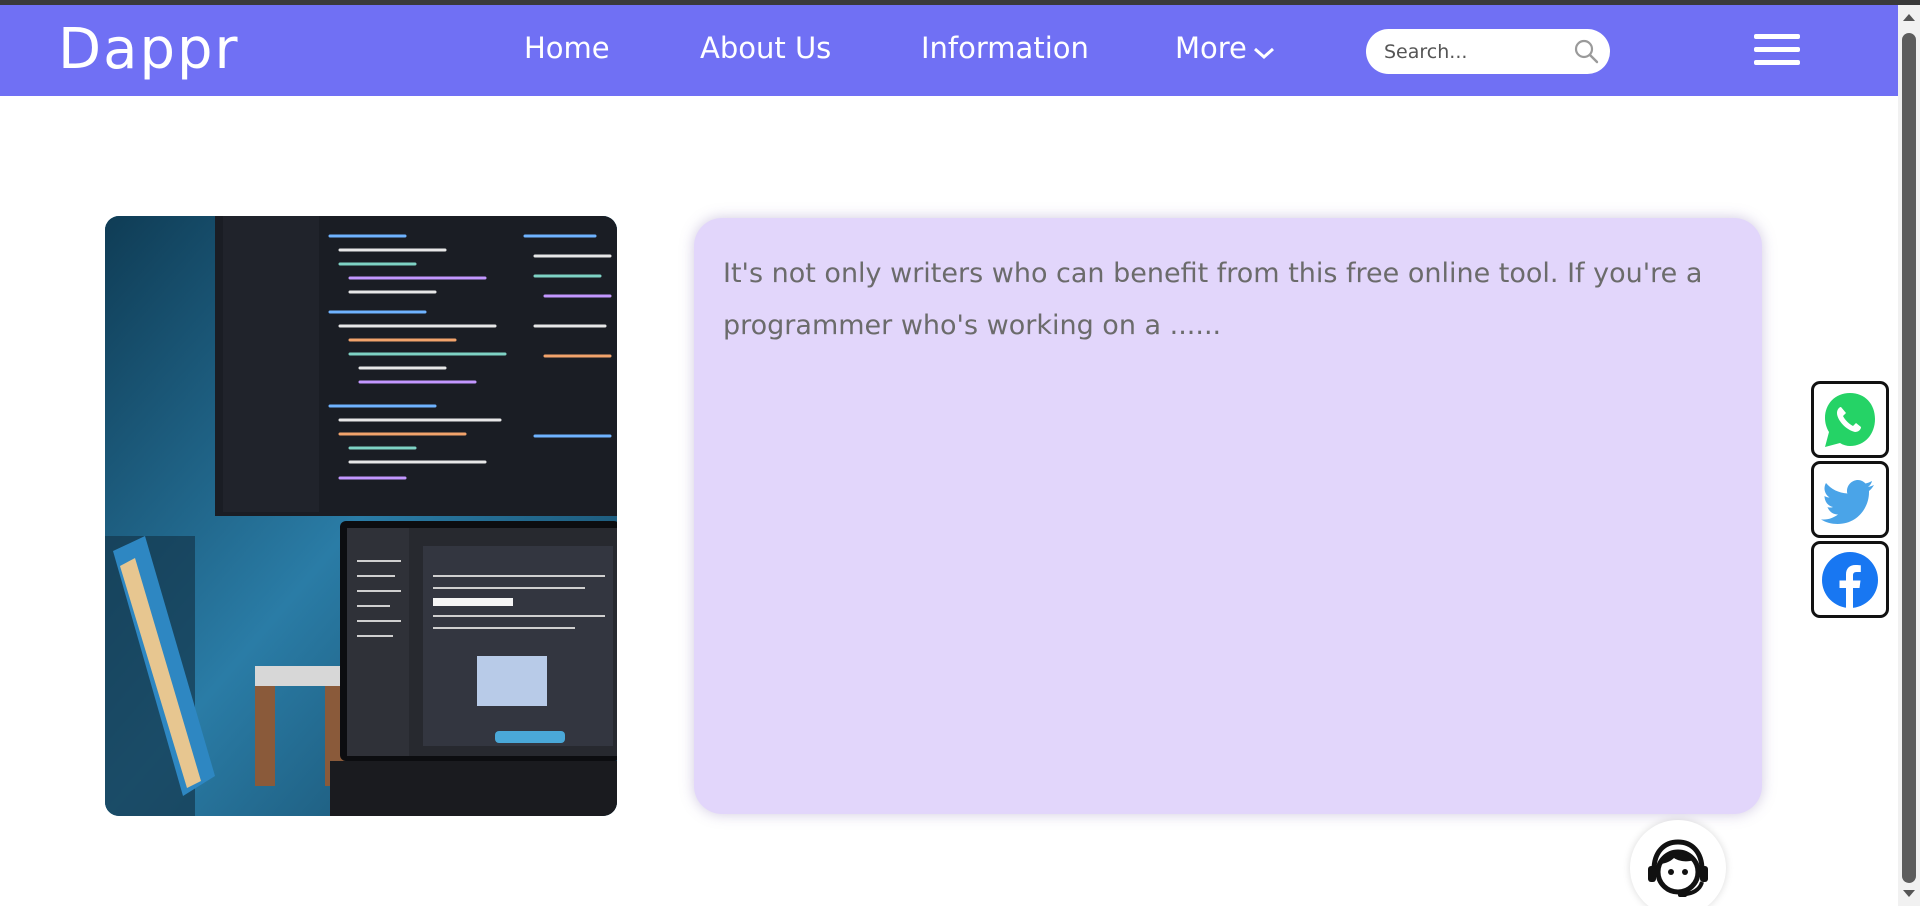  What do you see at coordinates (1909, 18) in the screenshot?
I see `scroll-up-arrow-icon` at bounding box center [1909, 18].